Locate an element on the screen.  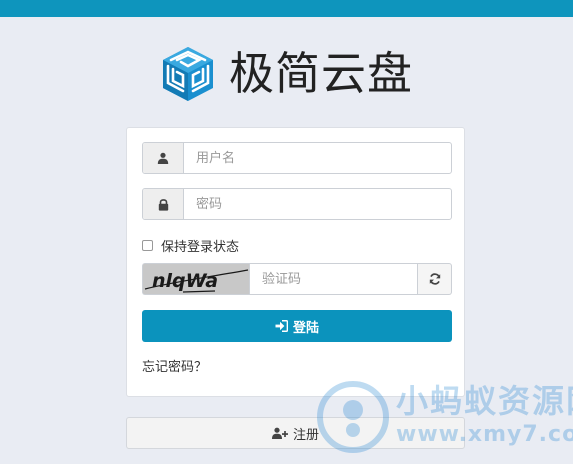
captcha-image: nlqWa is located at coordinates (195, 279).